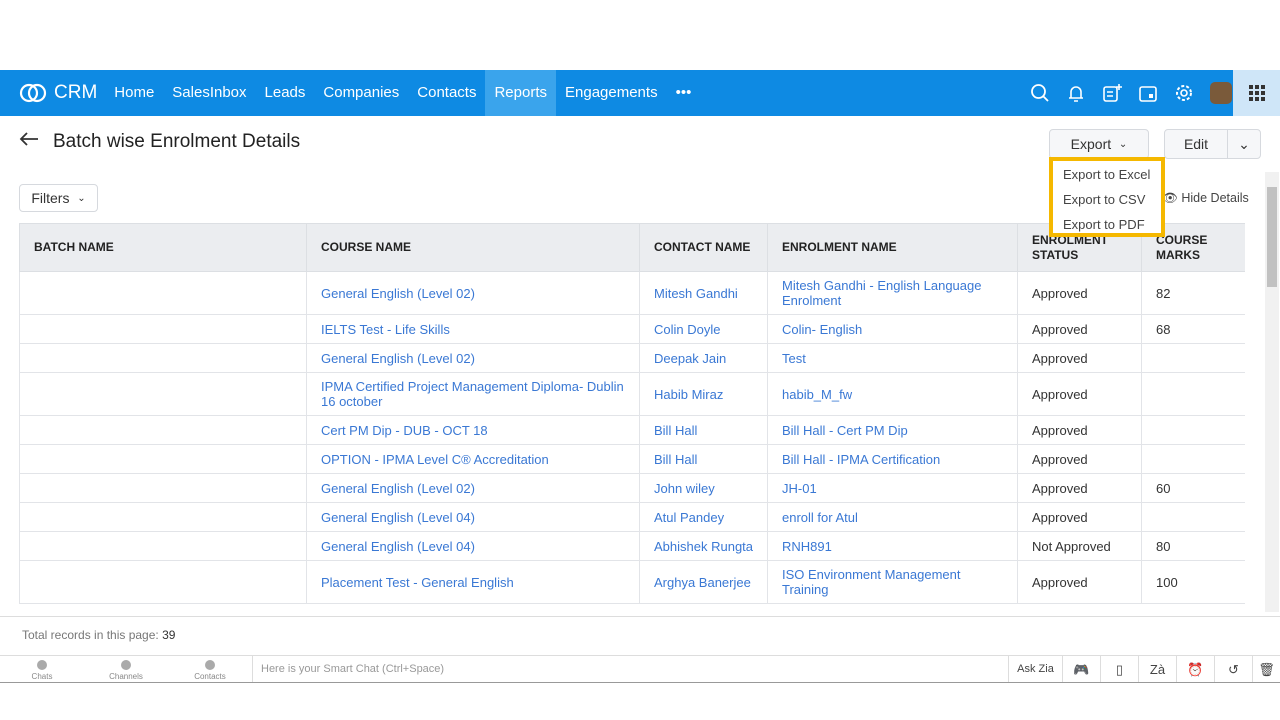 The width and height of the screenshot is (1280, 720). I want to click on search-icon, so click(1040, 93).